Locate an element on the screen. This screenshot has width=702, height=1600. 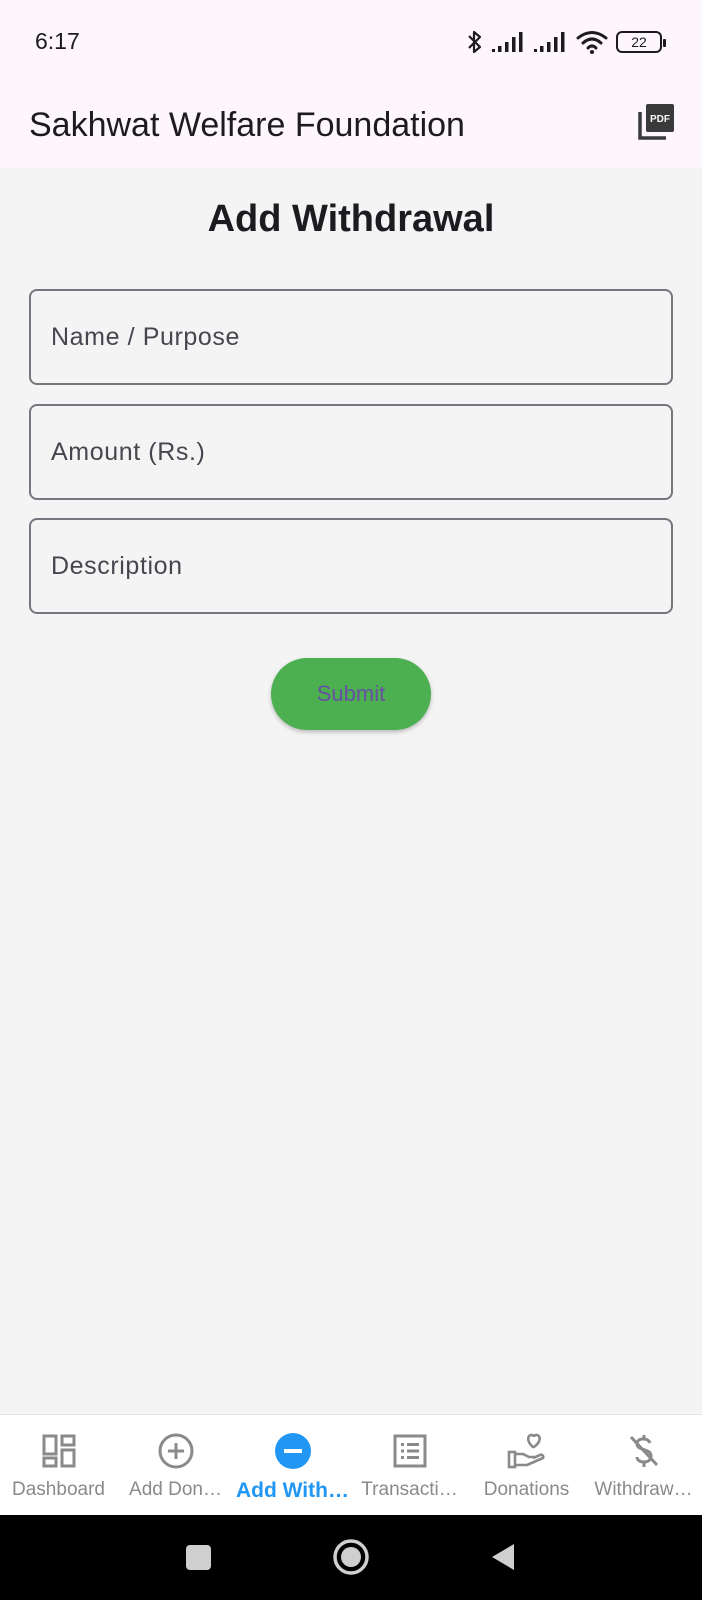
description-field is located at coordinates (351, 566).